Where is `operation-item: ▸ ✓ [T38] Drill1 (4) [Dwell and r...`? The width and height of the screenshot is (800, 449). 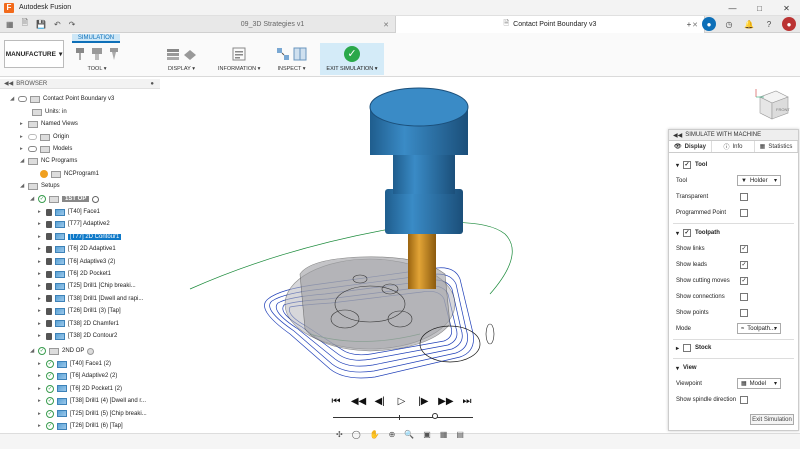 operation-item: ▸ ✓ [T38] Drill1 (4) [Dwell and r... is located at coordinates (92, 401).